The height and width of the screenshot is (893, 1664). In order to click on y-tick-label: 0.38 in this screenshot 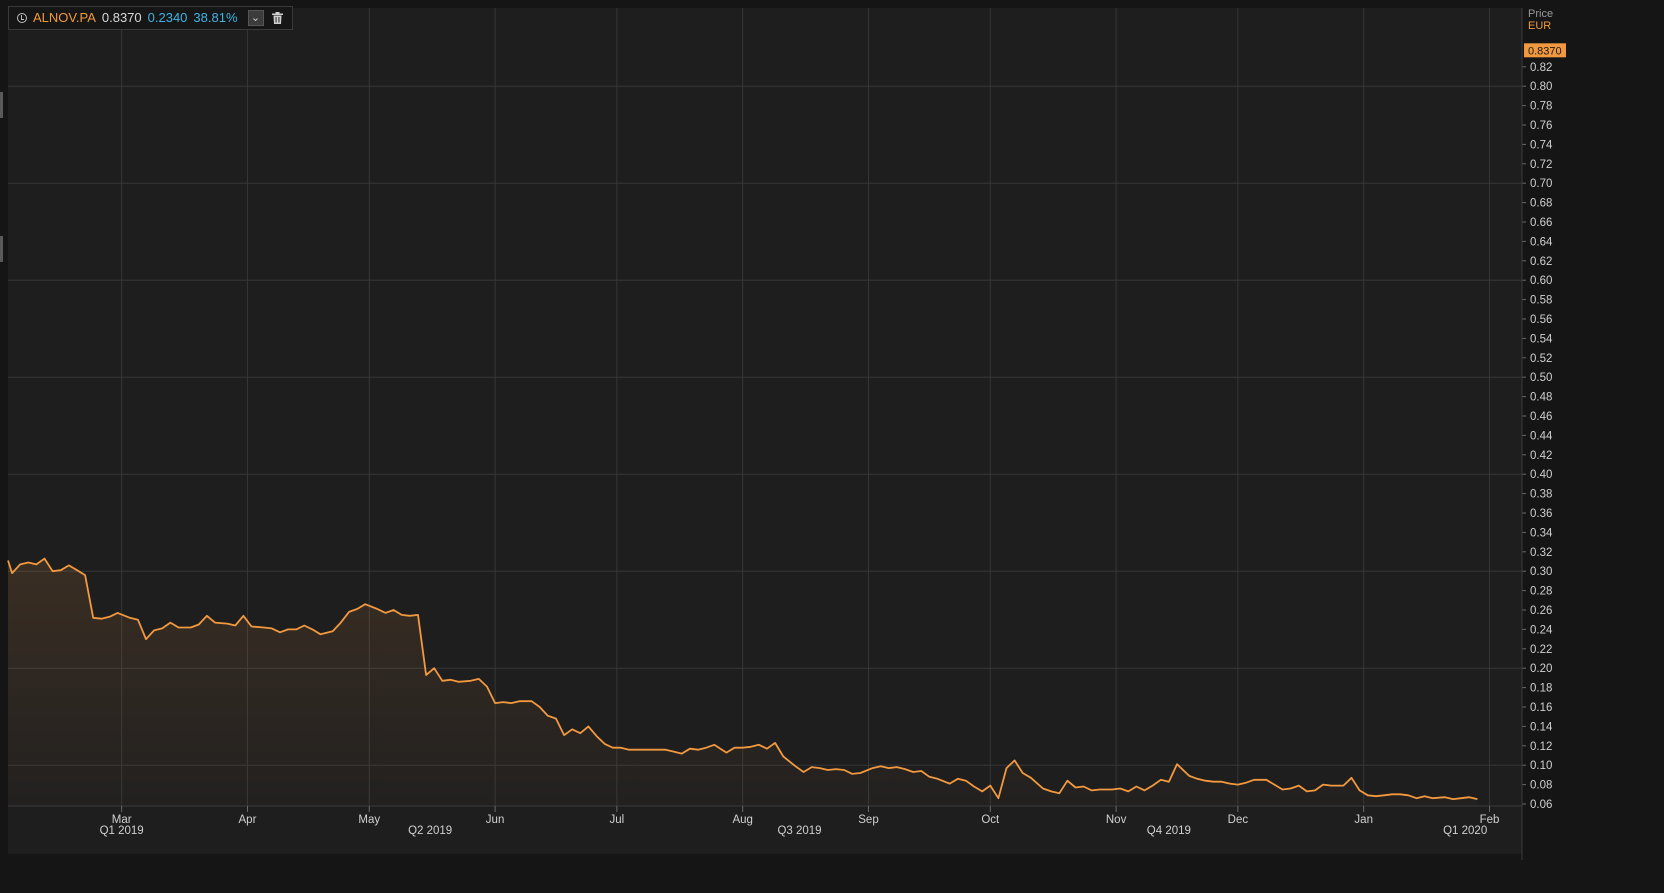, I will do `click(1541, 495)`.